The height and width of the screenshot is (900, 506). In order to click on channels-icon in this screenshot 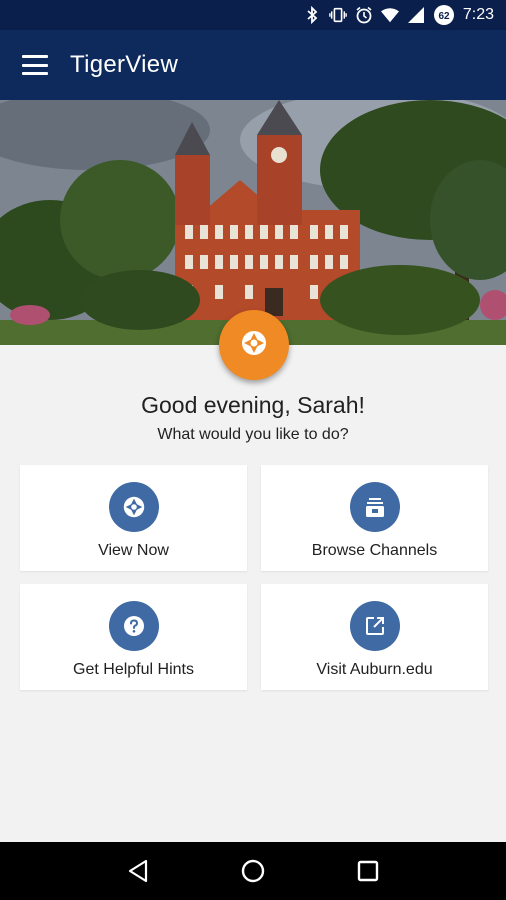, I will do `click(374, 507)`.